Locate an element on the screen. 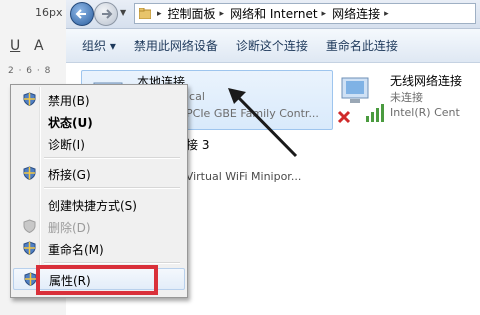 This screenshot has width=480, height=315. disable-device-button: 禁用此网络设备 is located at coordinates (176, 45).